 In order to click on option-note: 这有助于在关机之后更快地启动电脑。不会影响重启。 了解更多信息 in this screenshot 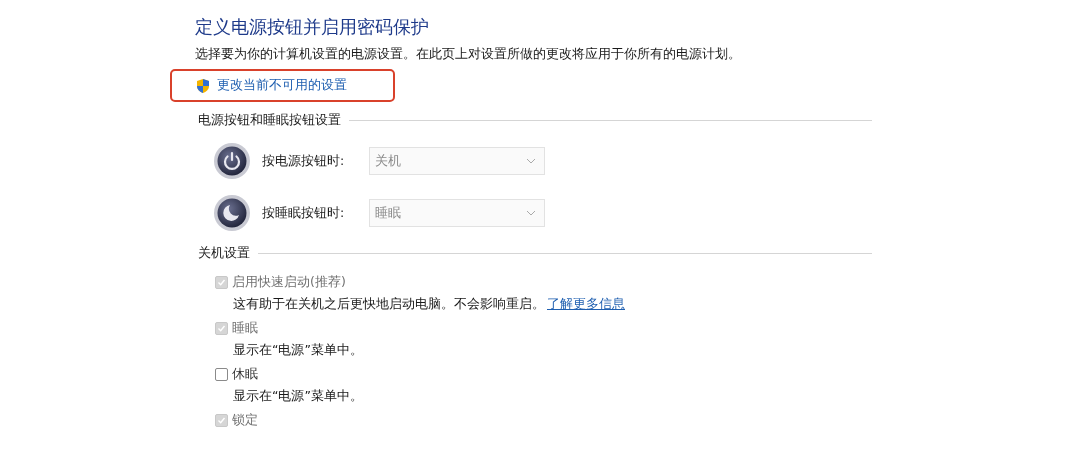, I will do `click(429, 304)`.